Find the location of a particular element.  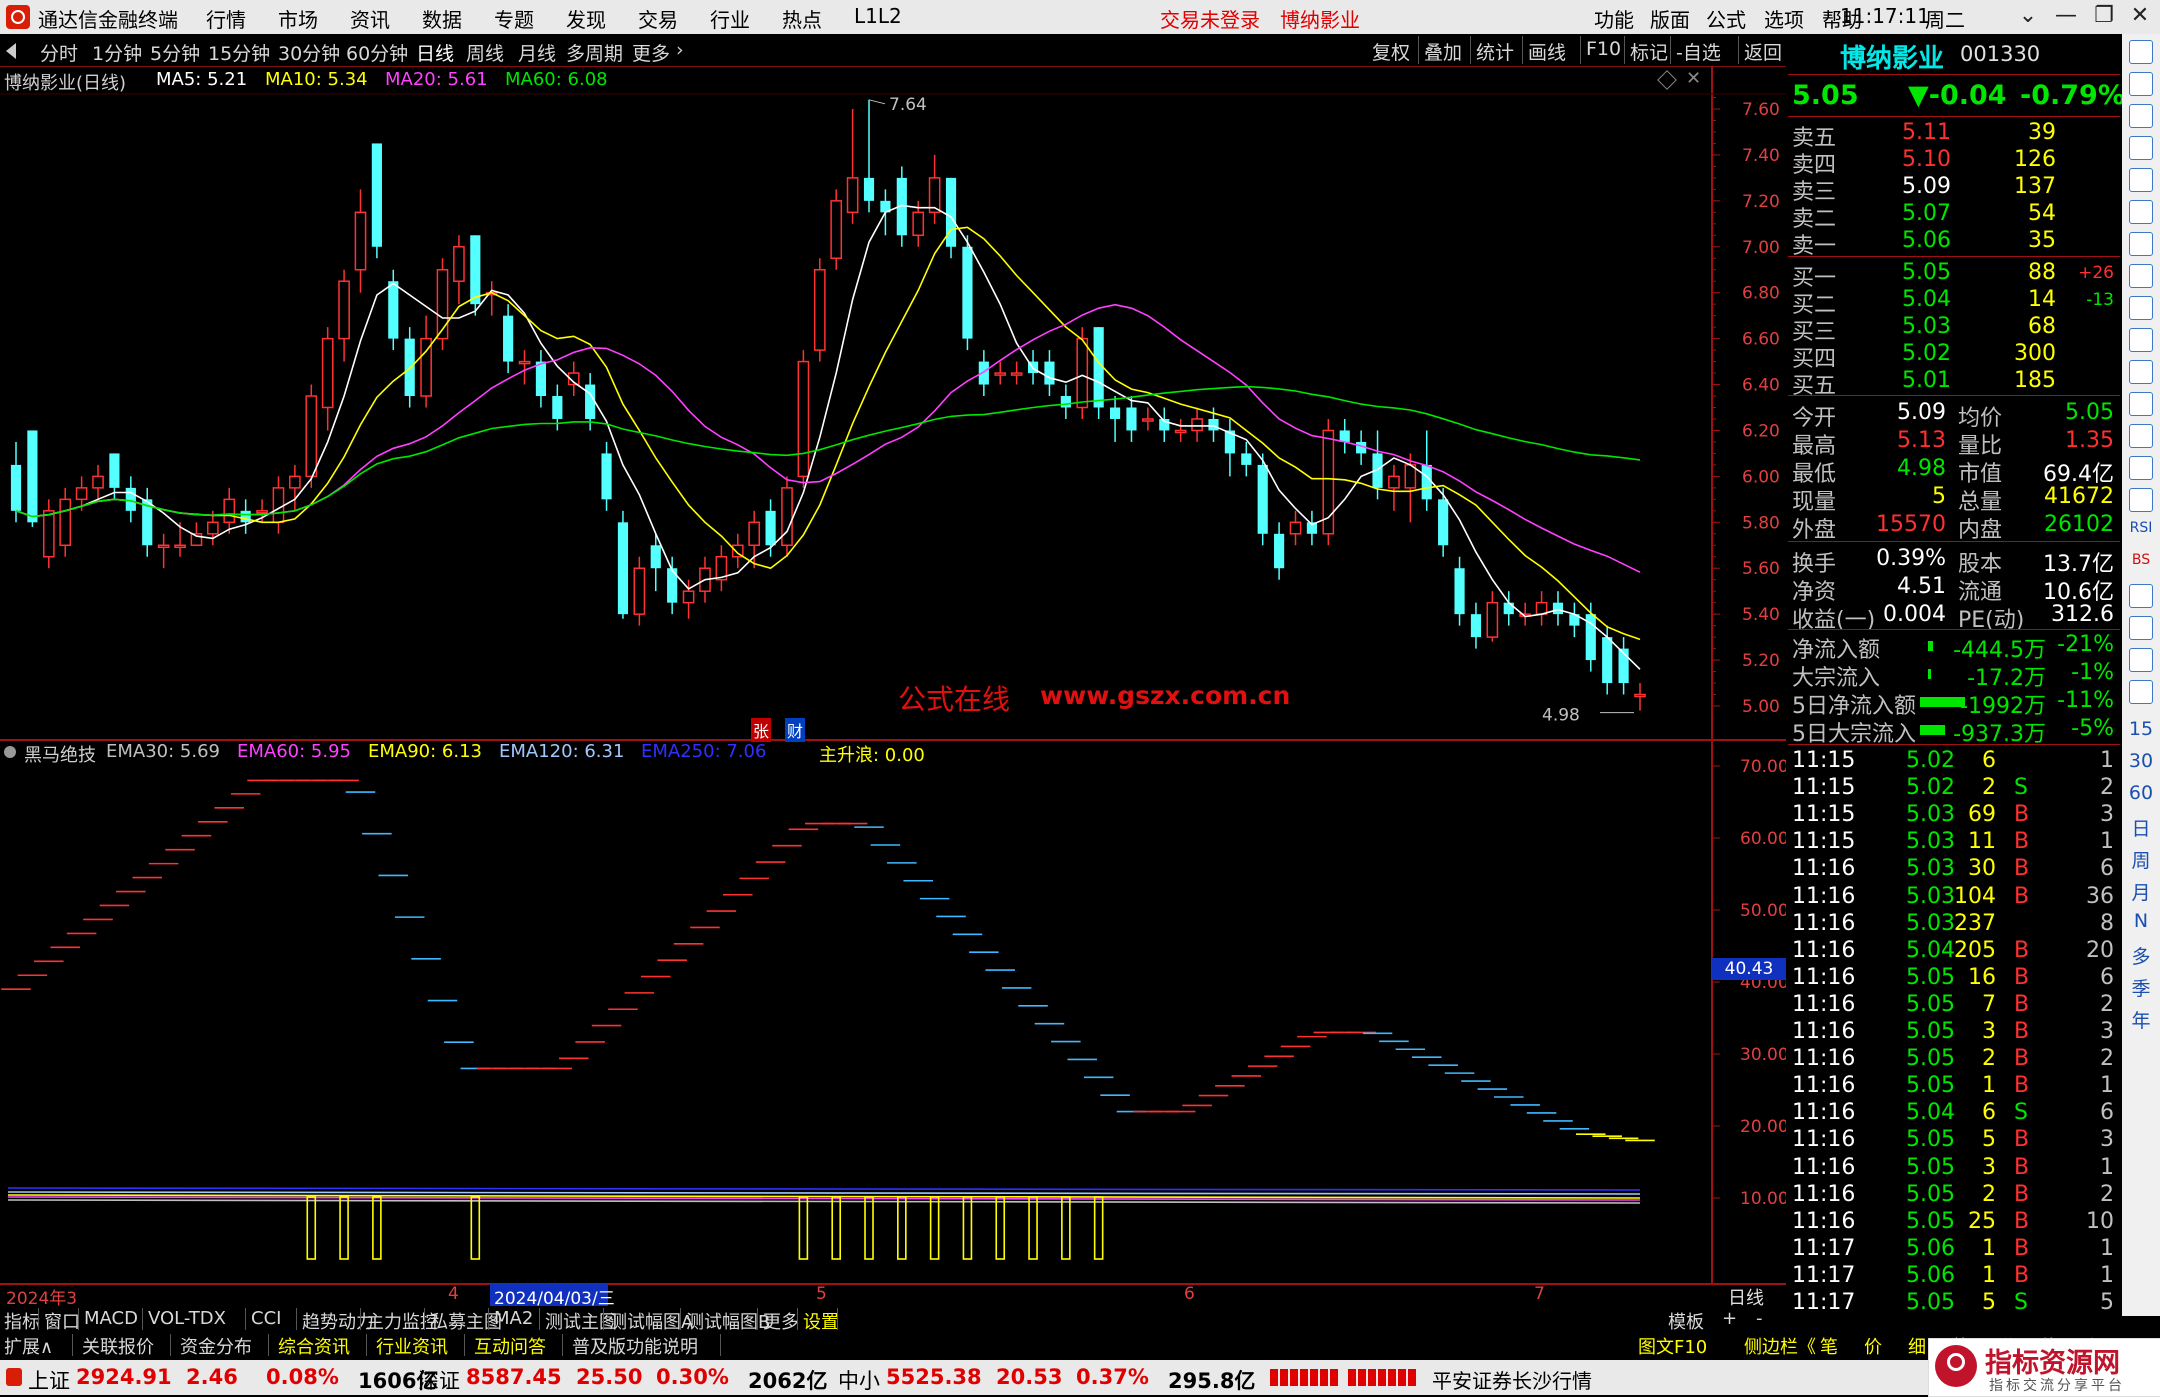

sidebar-period-8: N is located at coordinates (2141, 921).